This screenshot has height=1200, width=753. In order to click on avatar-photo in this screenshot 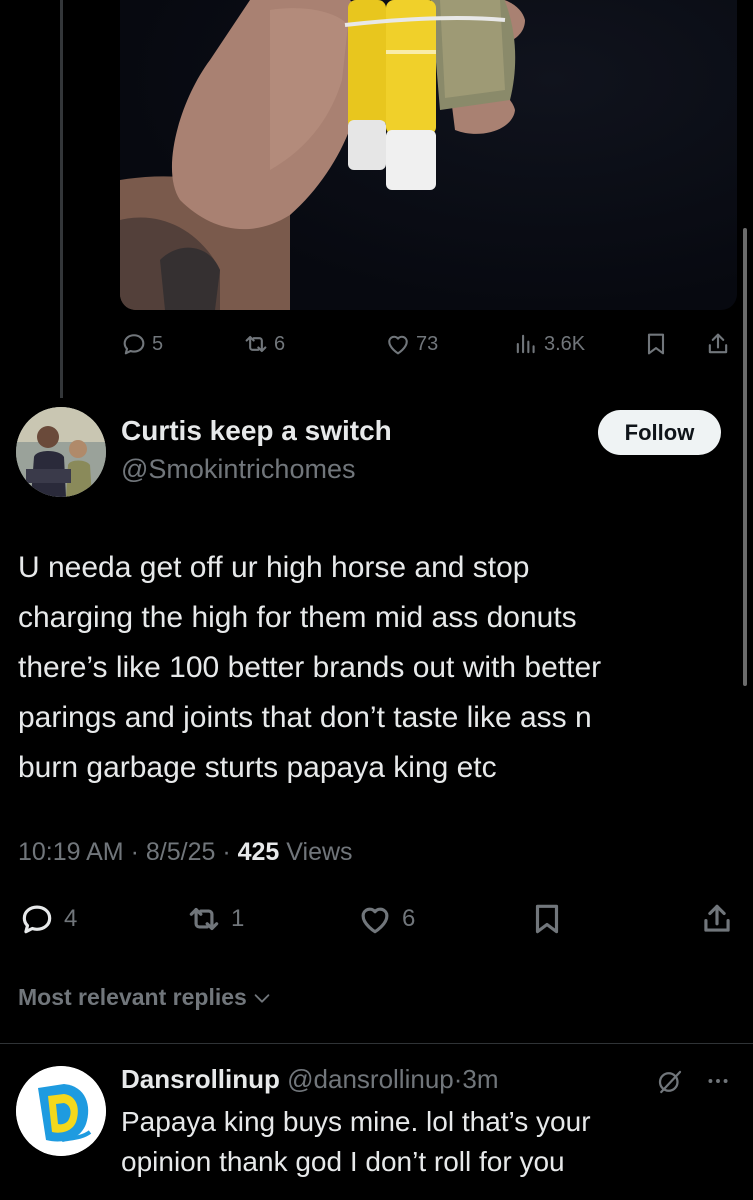, I will do `click(61, 452)`.